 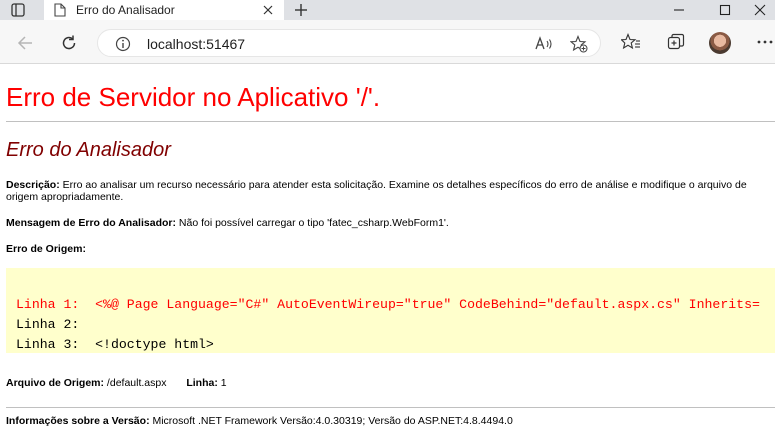 I want to click on code-line-2: Linha 2:, so click(x=55, y=324).